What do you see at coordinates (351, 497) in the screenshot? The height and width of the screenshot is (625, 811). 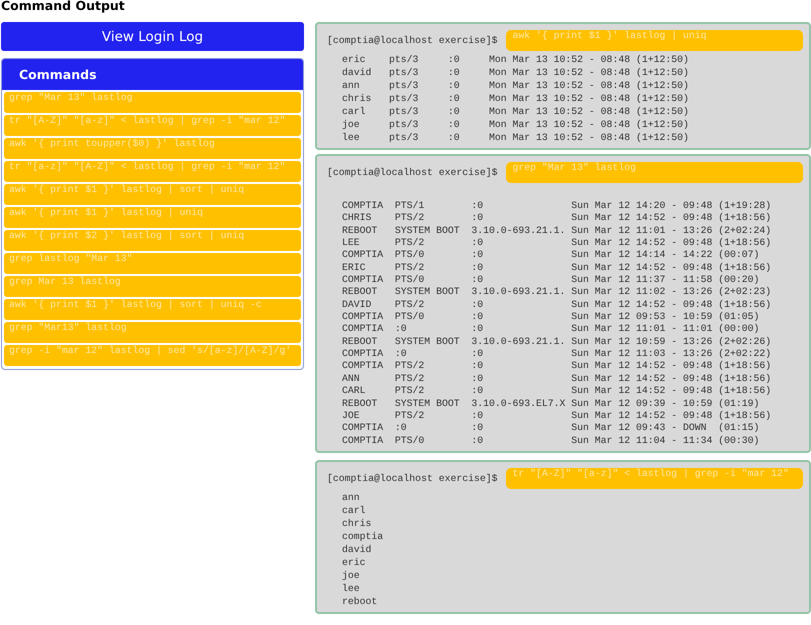 I see `output-line: ann` at bounding box center [351, 497].